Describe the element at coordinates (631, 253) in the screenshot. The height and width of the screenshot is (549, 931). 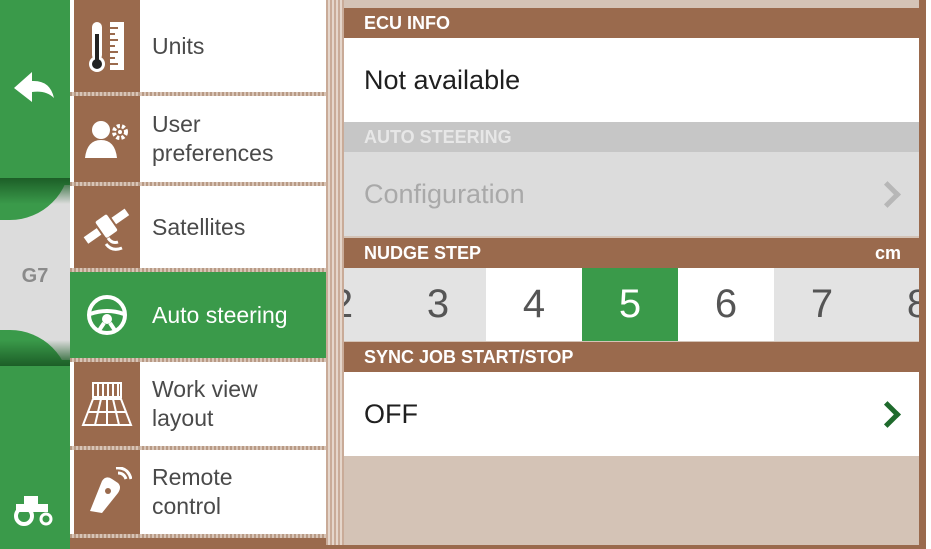
I see `nudge-step-header: NUDGE STEP cm` at that location.